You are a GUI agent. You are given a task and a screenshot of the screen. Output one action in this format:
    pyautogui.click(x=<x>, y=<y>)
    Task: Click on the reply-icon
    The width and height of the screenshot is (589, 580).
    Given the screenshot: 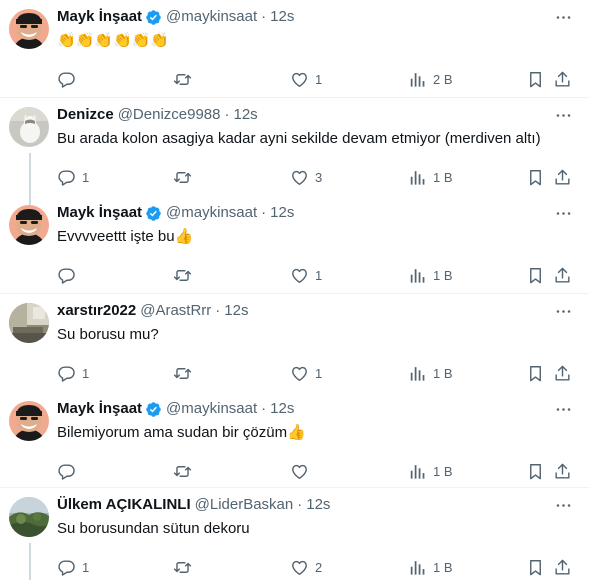 What is the action you would take?
    pyautogui.click(x=66, y=471)
    